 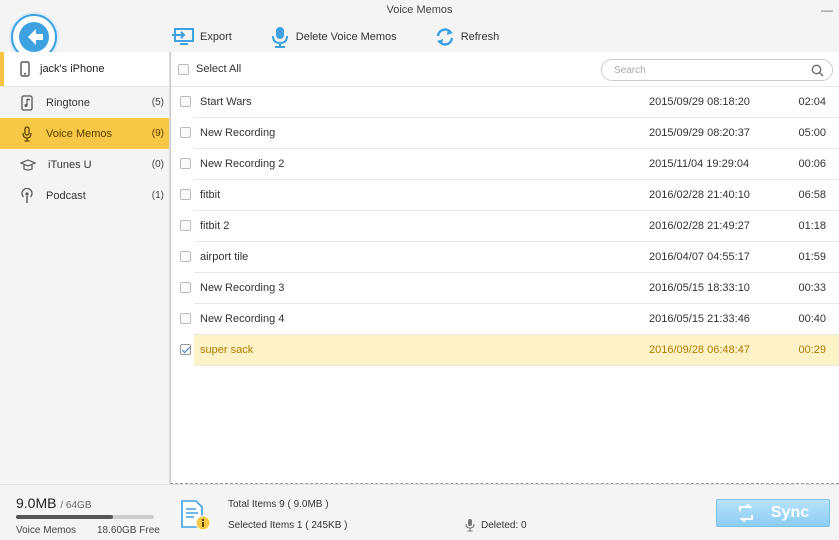 What do you see at coordinates (183, 69) in the screenshot?
I see `select-all-checkbox` at bounding box center [183, 69].